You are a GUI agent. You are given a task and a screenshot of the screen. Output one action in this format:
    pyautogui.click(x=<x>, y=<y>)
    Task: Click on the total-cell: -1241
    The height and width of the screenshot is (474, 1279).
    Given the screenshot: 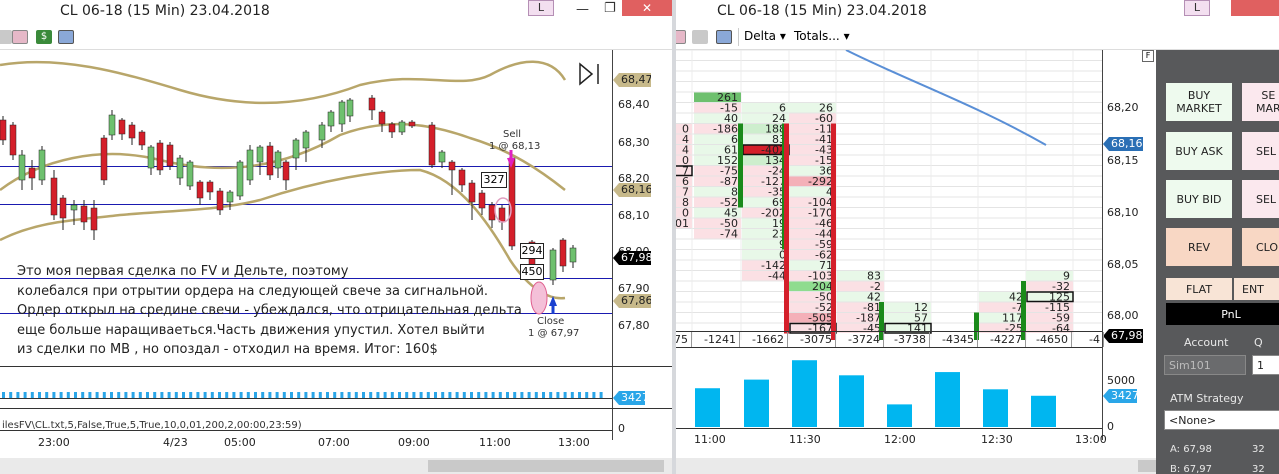 What is the action you would take?
    pyautogui.click(x=720, y=339)
    